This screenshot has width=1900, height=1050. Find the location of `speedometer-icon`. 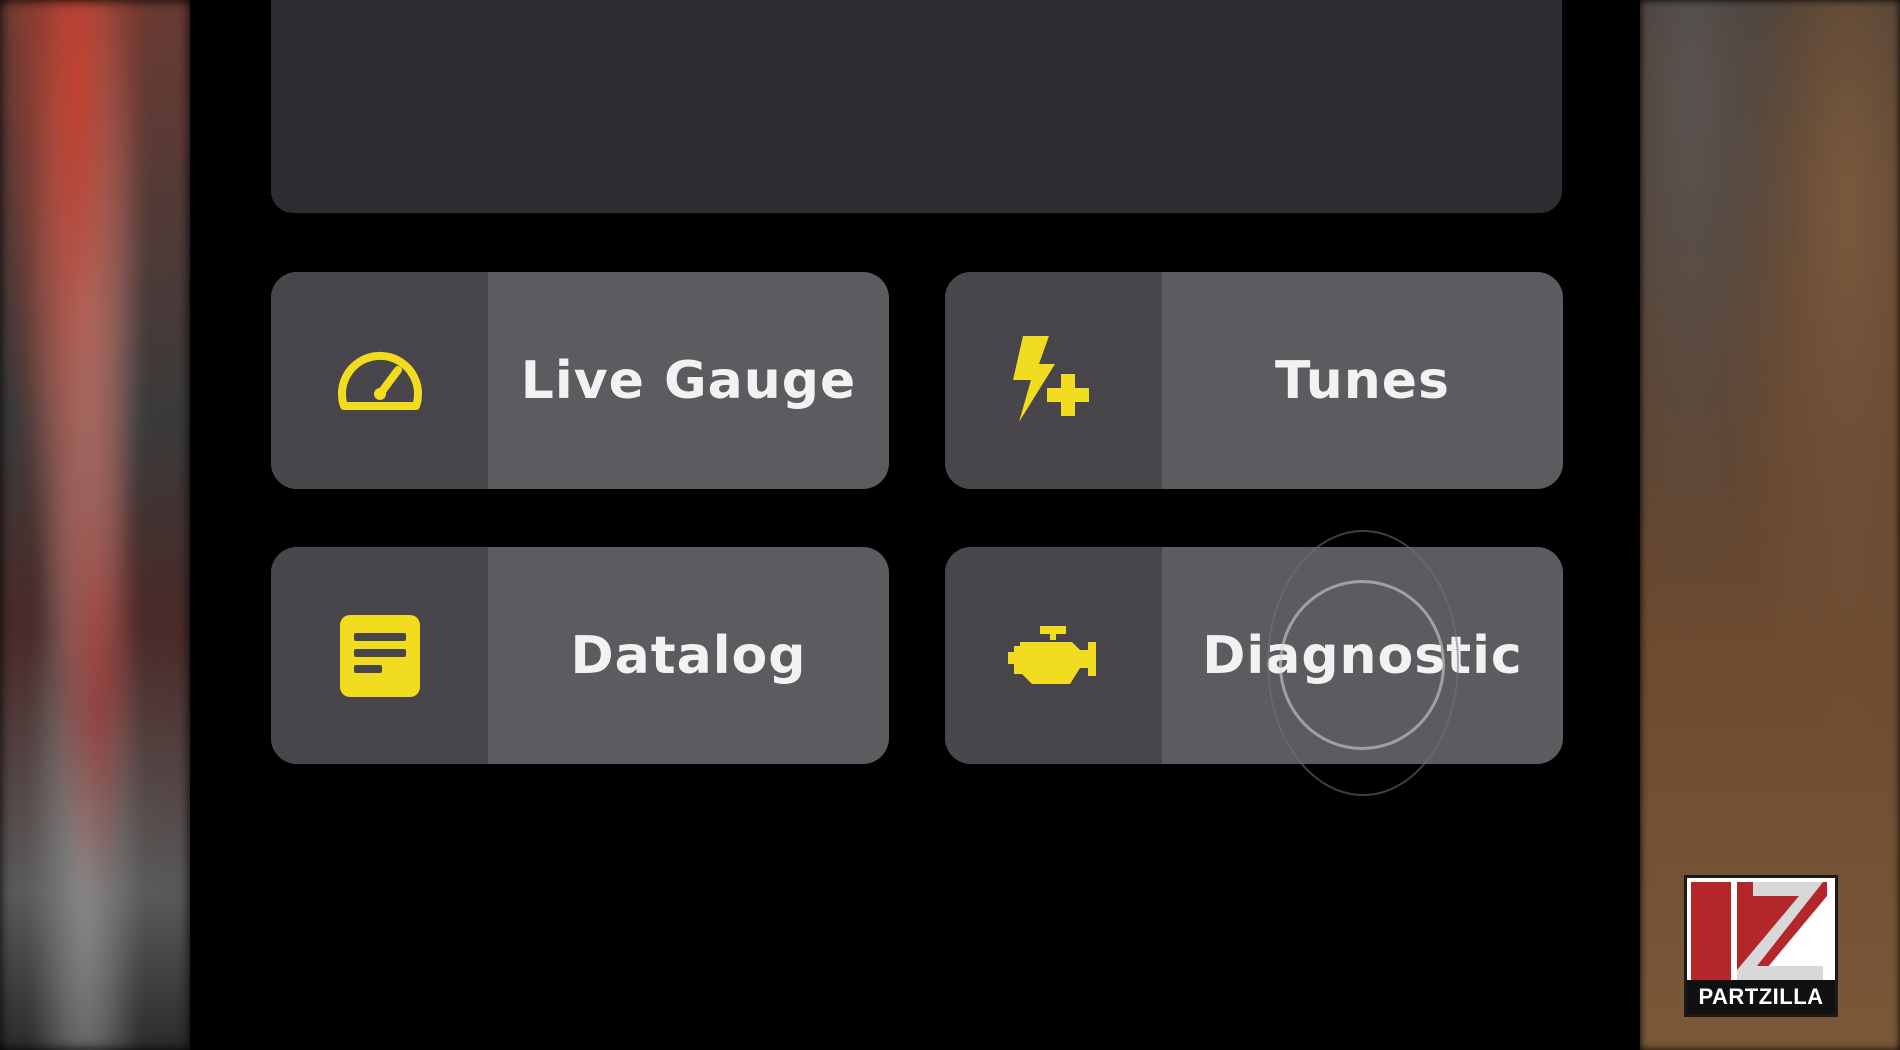

speedometer-icon is located at coordinates (379, 380).